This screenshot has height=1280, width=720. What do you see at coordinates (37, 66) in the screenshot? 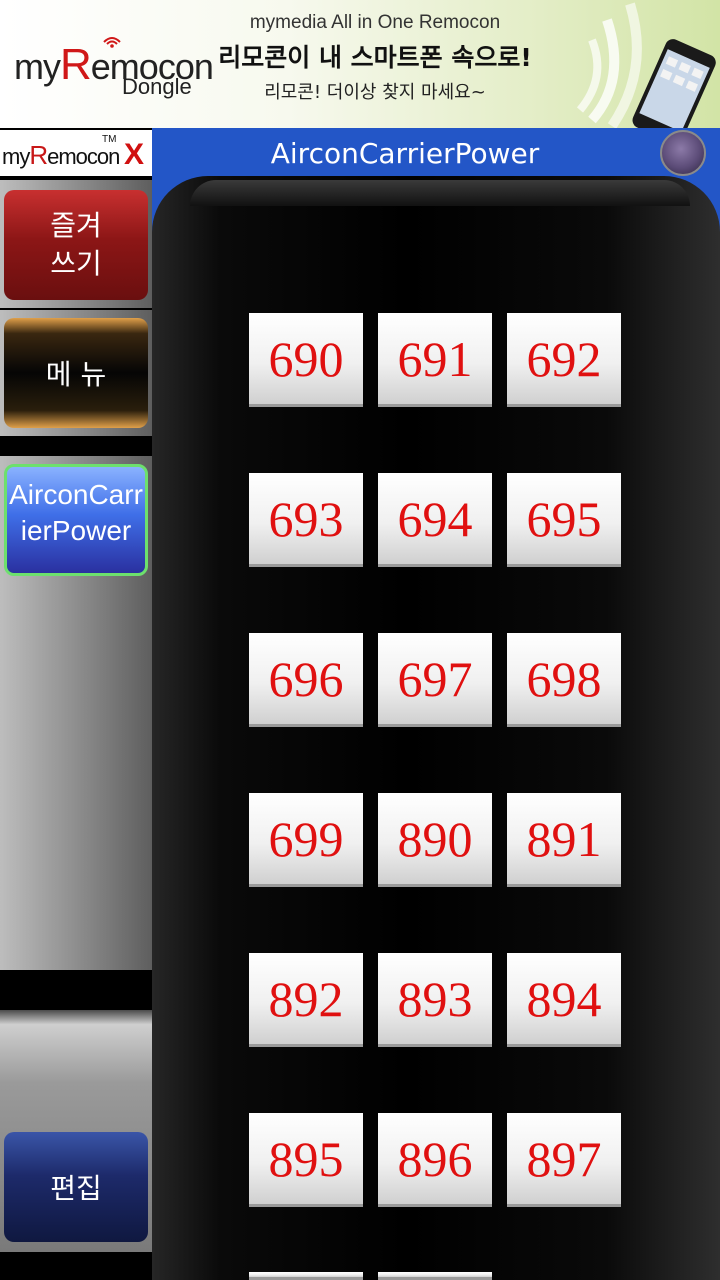
I see `logo-prefix: my` at bounding box center [37, 66].